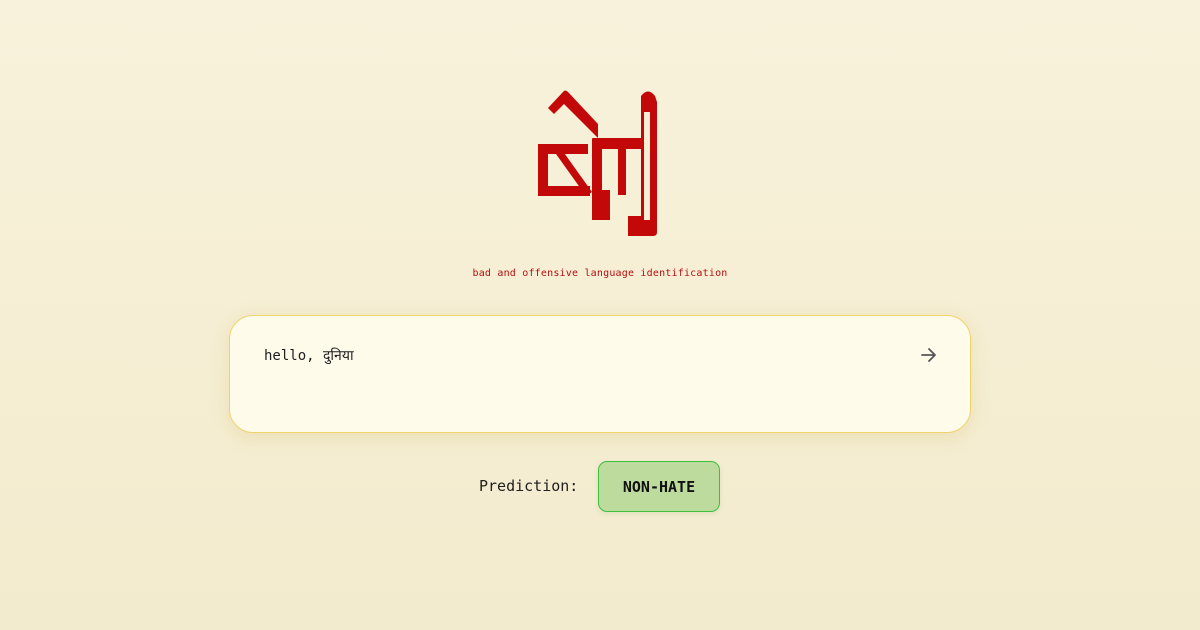 This screenshot has width=1200, height=630. What do you see at coordinates (529, 486) in the screenshot?
I see `prediction-label: Prediction:` at bounding box center [529, 486].